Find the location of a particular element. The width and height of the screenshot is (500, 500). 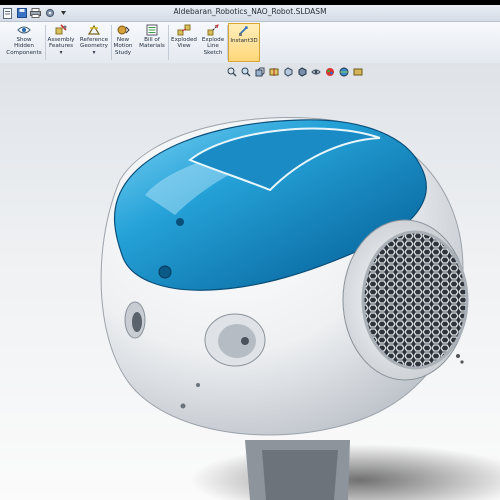

show-hidden-components-button: Show Hidden Components is located at coordinates (24, 42).